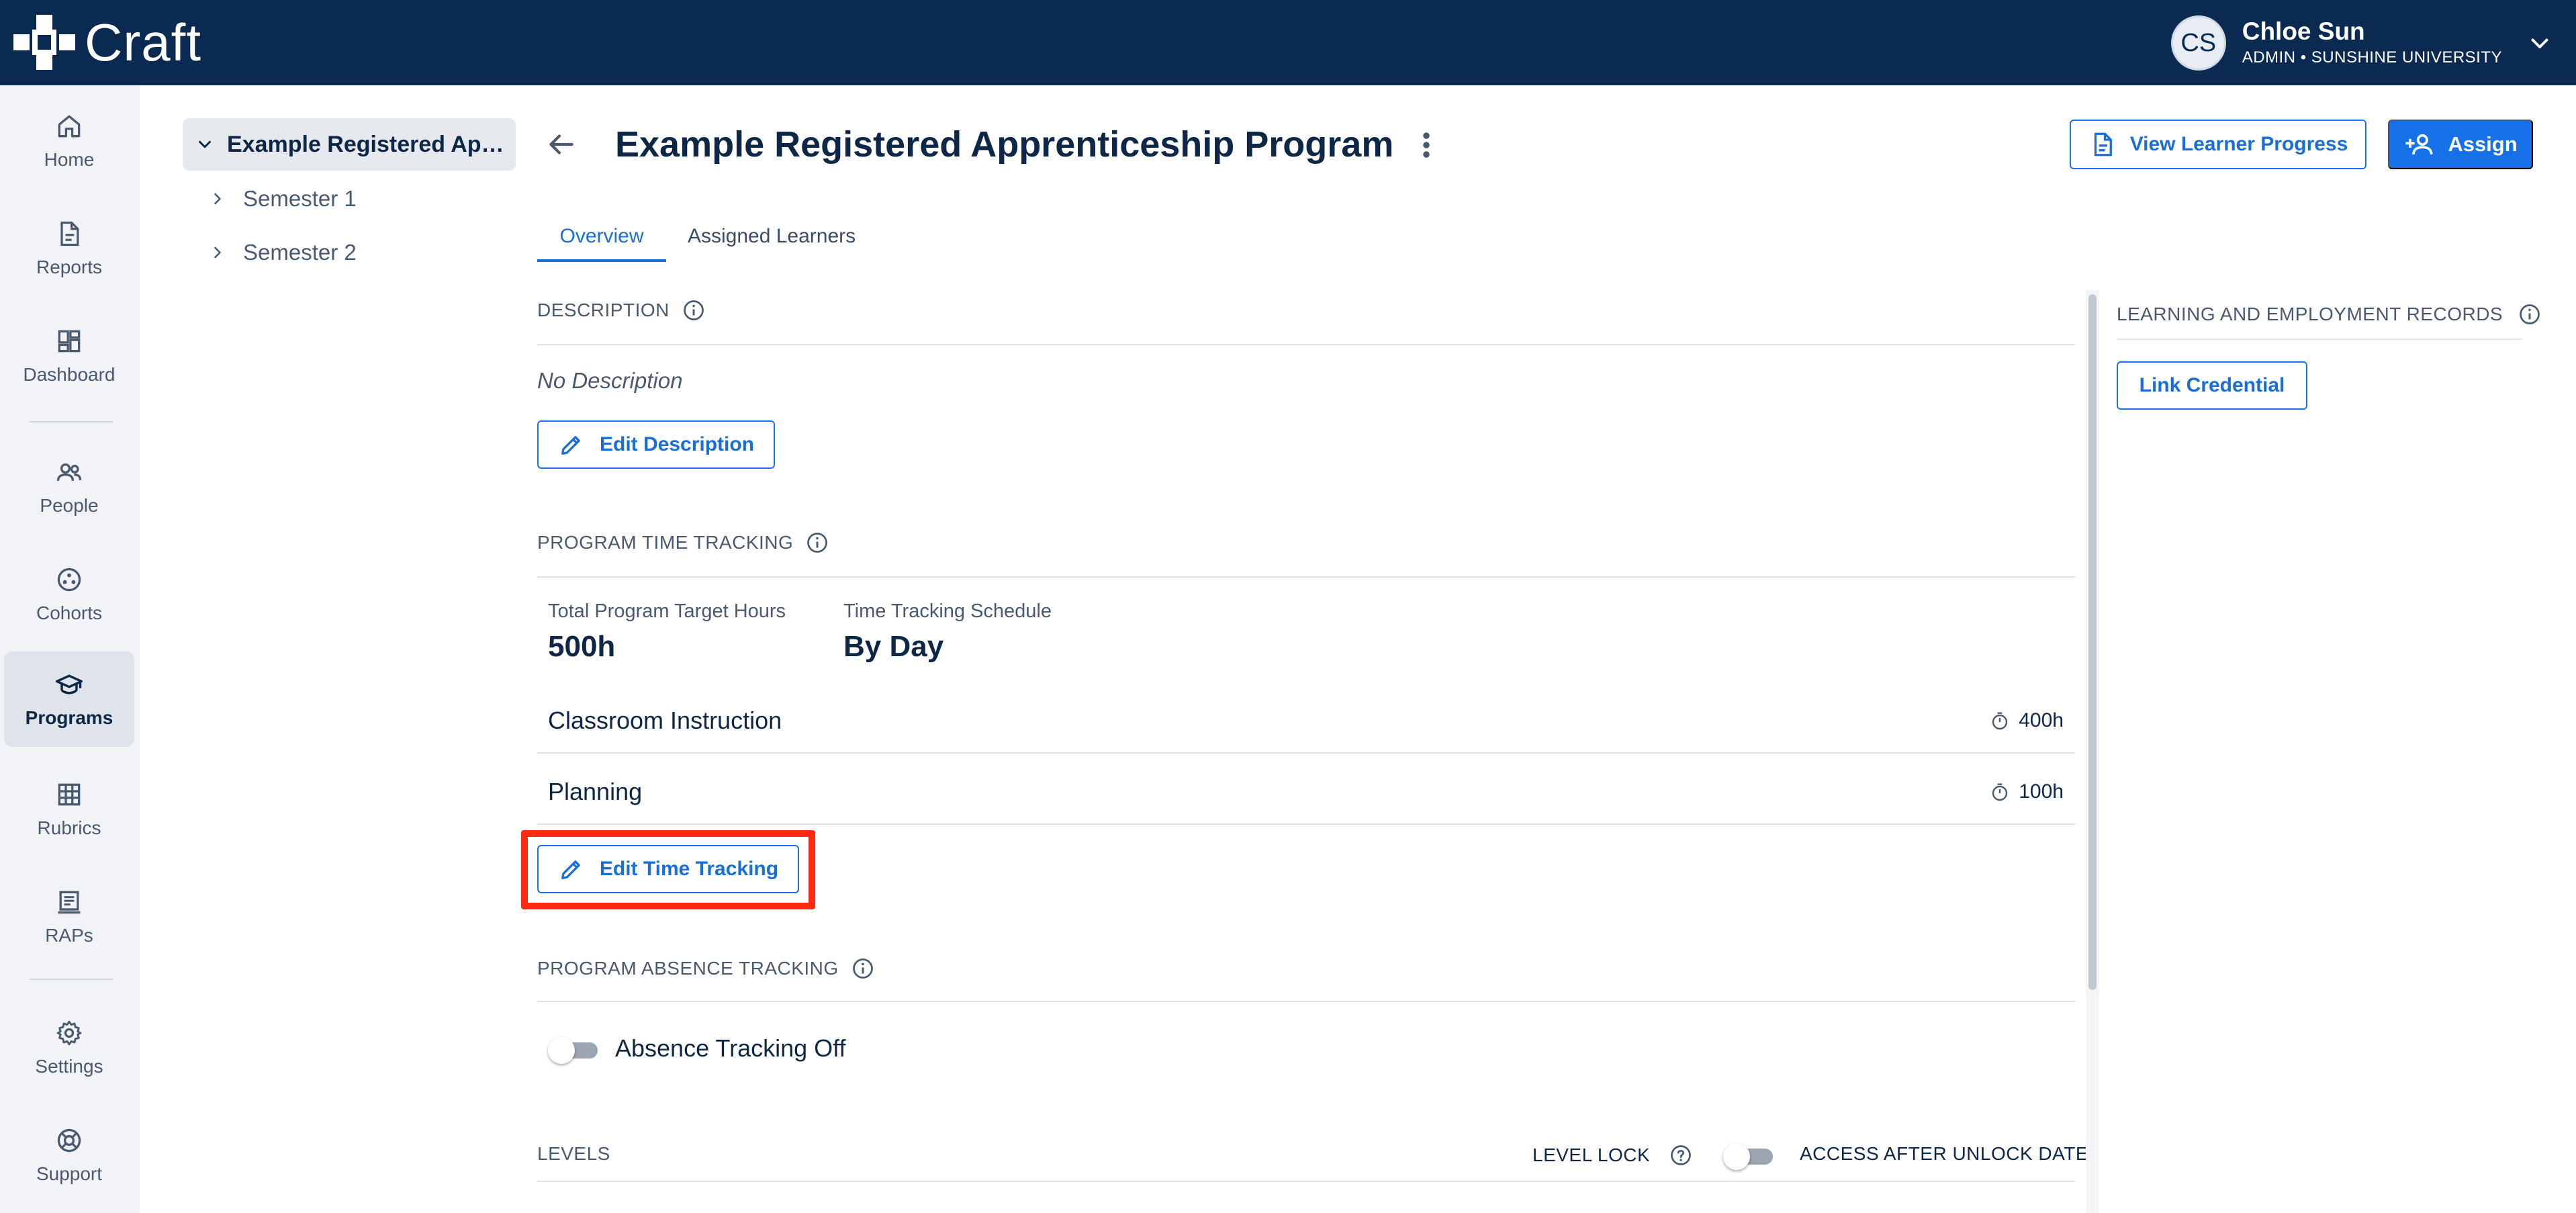  I want to click on nav-programs: Programs, so click(69, 699).